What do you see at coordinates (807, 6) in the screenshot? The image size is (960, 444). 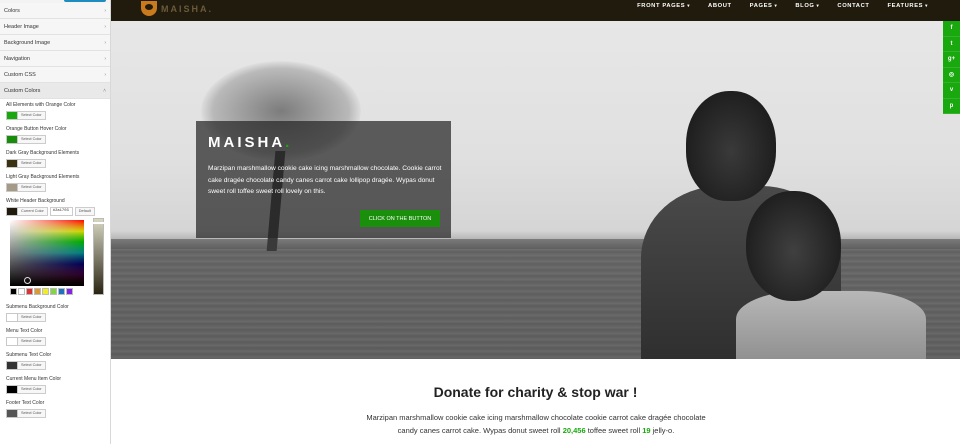 I see `nav-blog: BLOG ▾` at bounding box center [807, 6].